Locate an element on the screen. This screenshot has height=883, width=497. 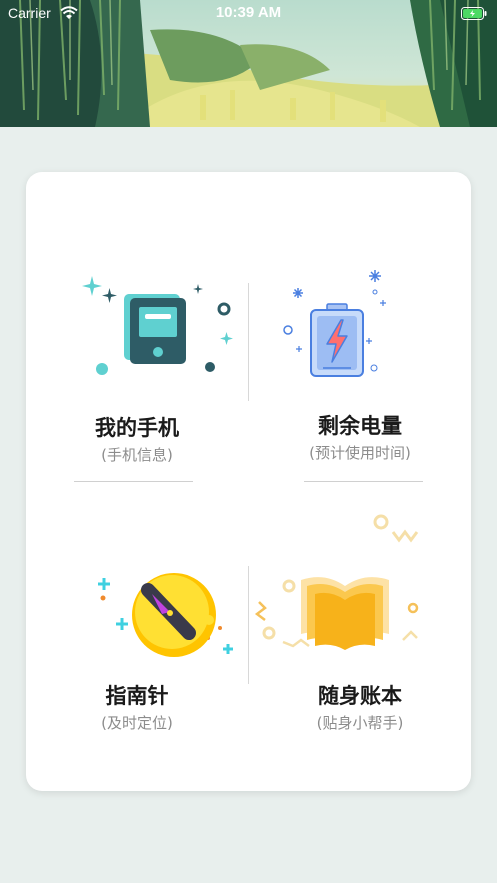
tile-title: 剩余电量 is located at coordinates (360, 426).